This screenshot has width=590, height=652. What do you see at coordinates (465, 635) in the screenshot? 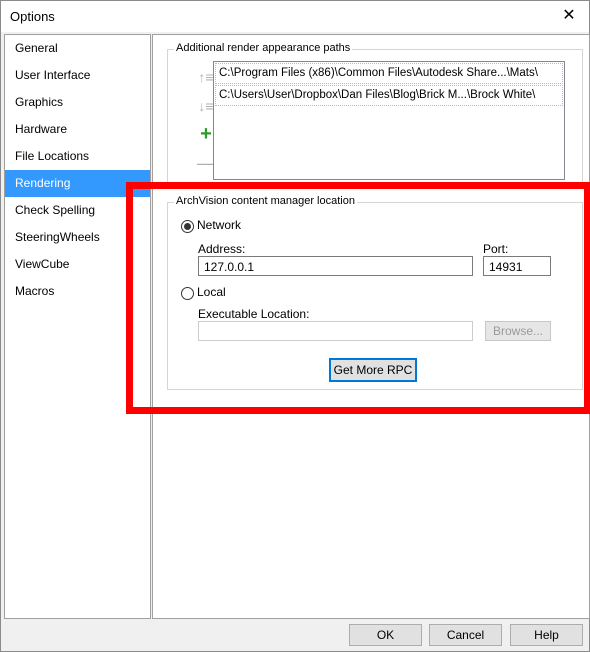
I see `cancel-button: Cancel` at bounding box center [465, 635].